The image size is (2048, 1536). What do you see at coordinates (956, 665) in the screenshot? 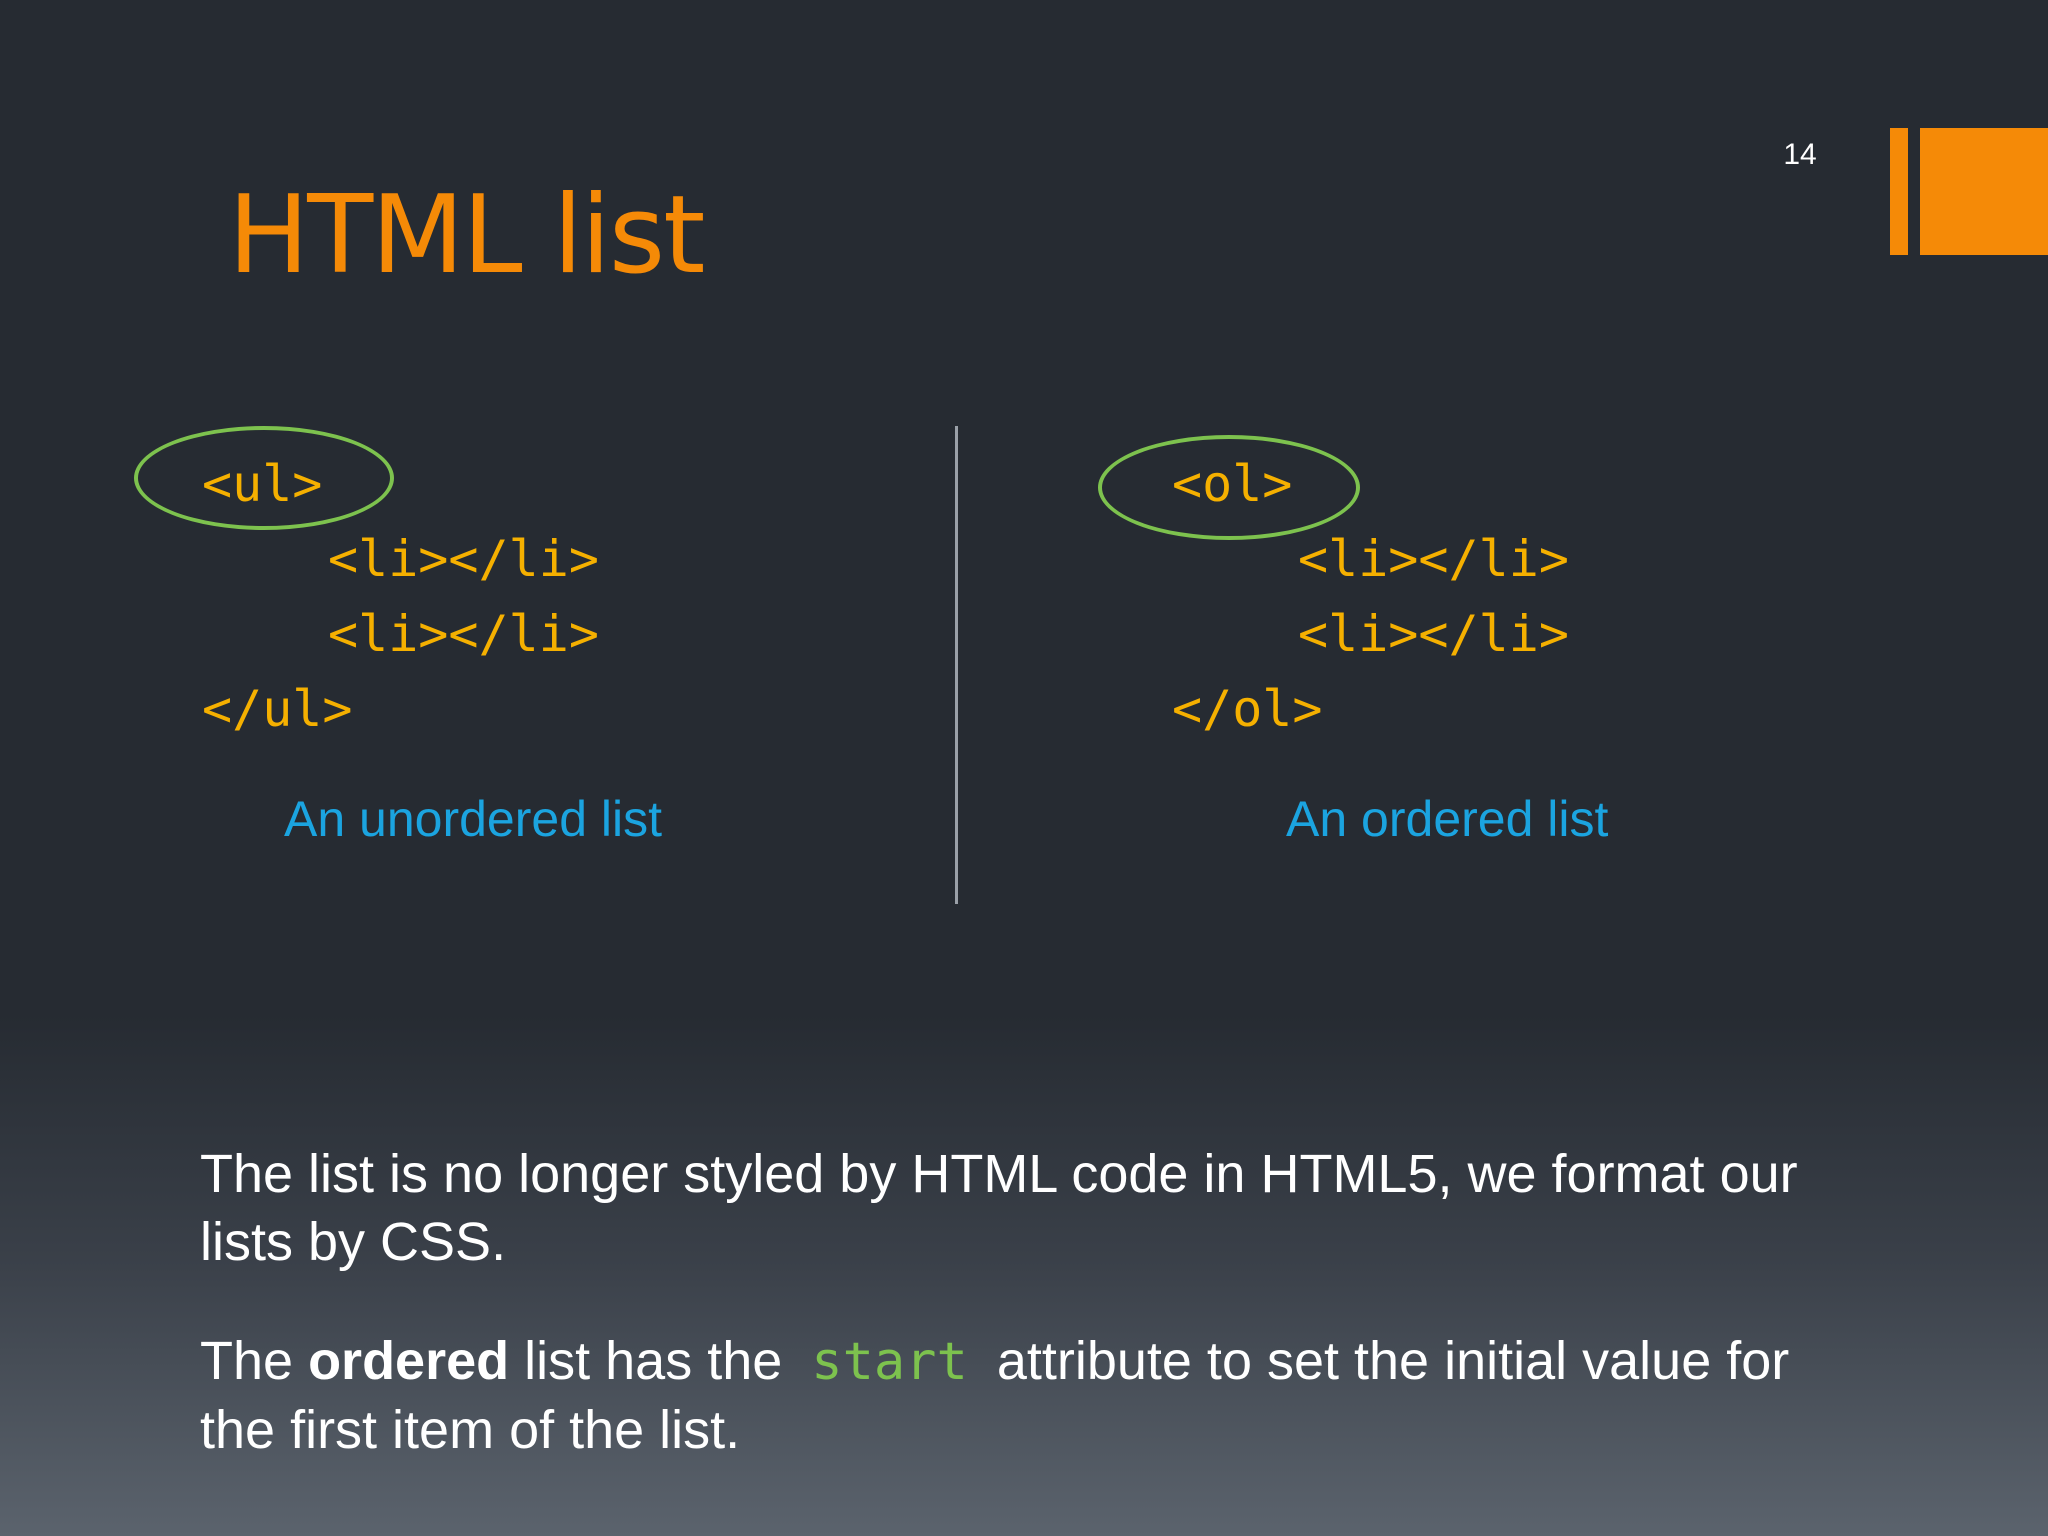
I see `panel-divider` at bounding box center [956, 665].